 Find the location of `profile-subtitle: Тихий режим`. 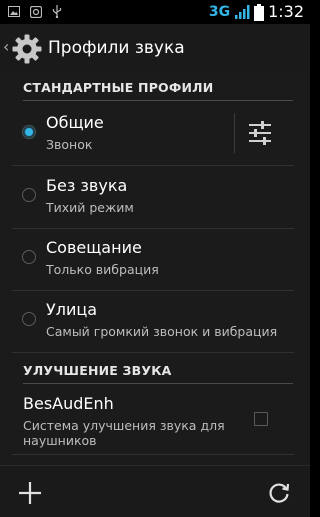

profile-subtitle: Тихий режим is located at coordinates (90, 207).